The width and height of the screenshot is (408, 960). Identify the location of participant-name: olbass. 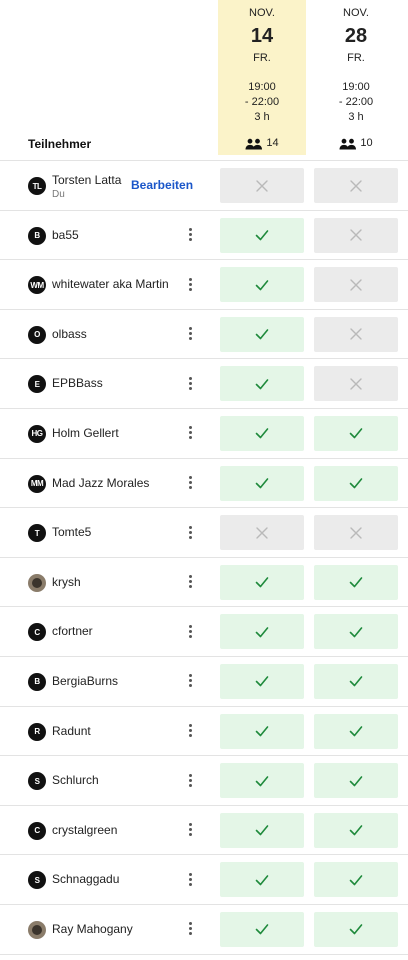
(69, 333).